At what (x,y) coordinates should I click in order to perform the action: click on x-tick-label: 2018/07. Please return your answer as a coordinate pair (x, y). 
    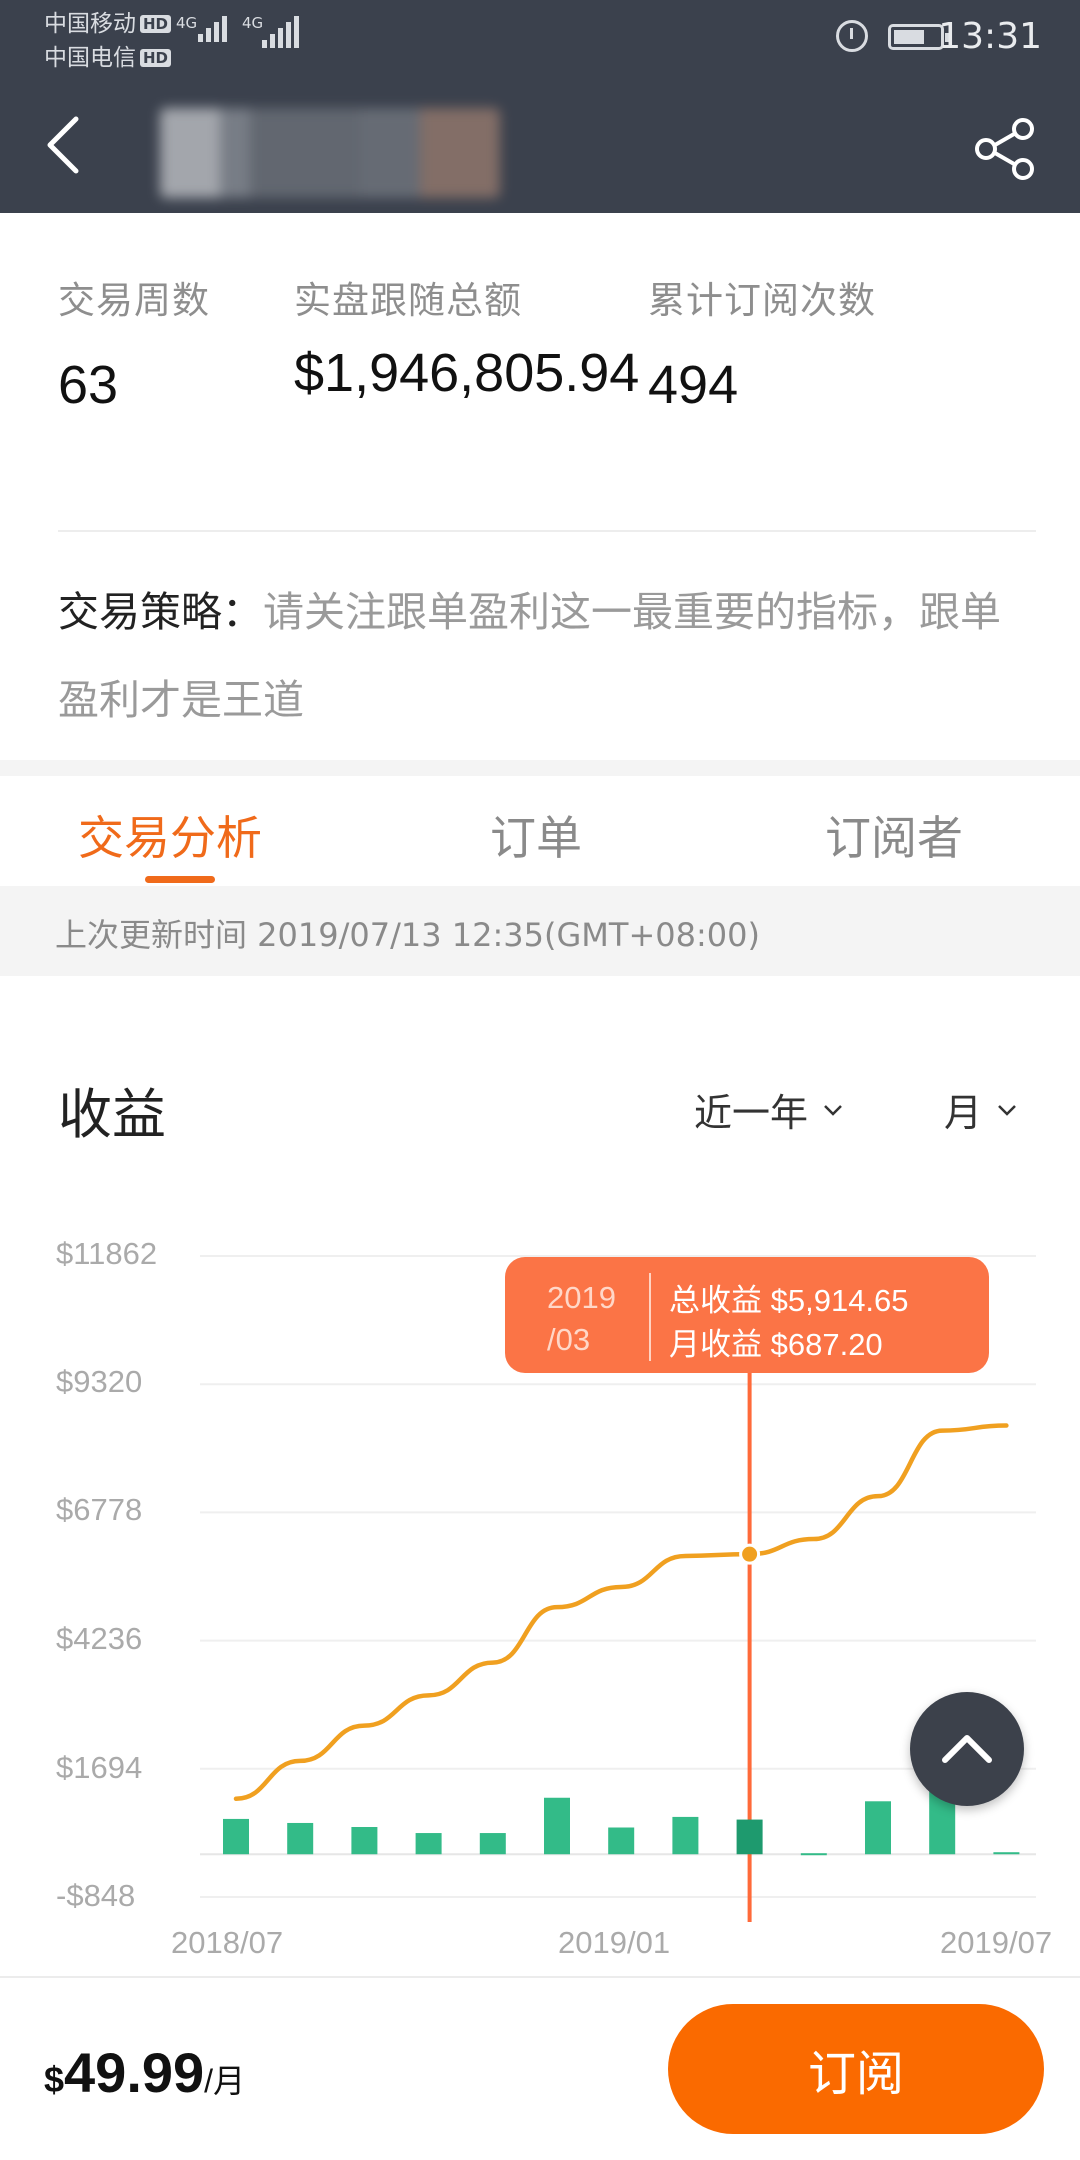
    Looking at the image, I should click on (227, 1942).